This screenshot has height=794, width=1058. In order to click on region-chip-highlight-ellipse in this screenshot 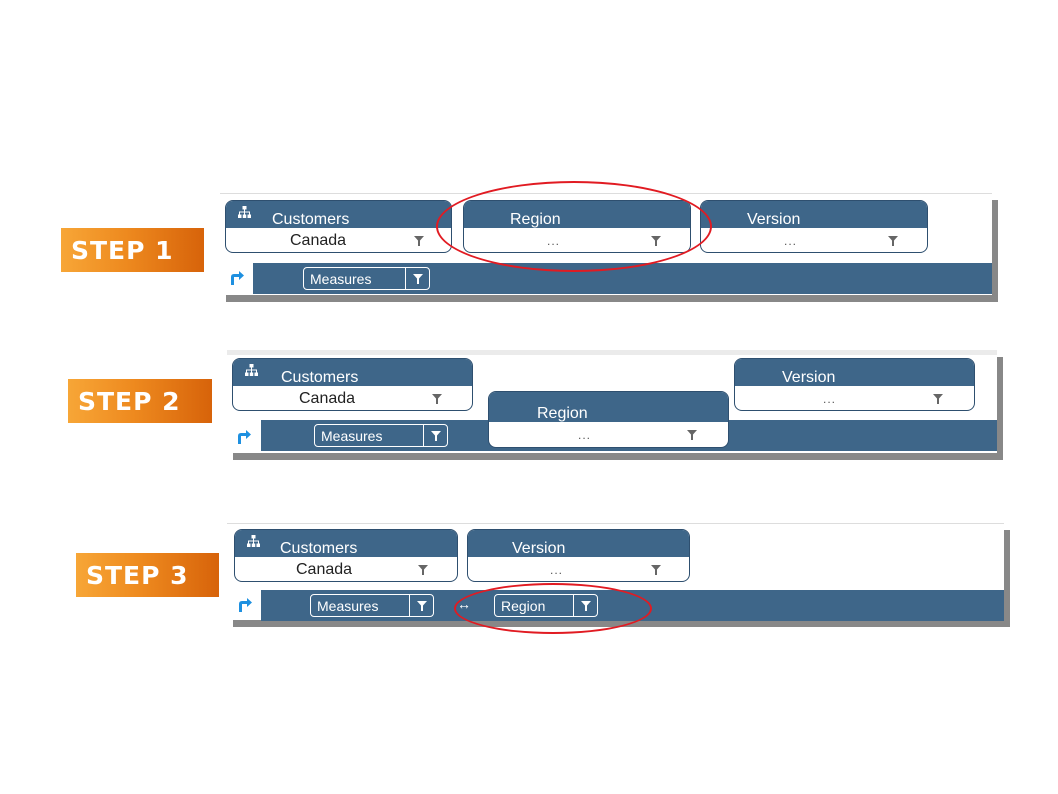, I will do `click(553, 608)`.